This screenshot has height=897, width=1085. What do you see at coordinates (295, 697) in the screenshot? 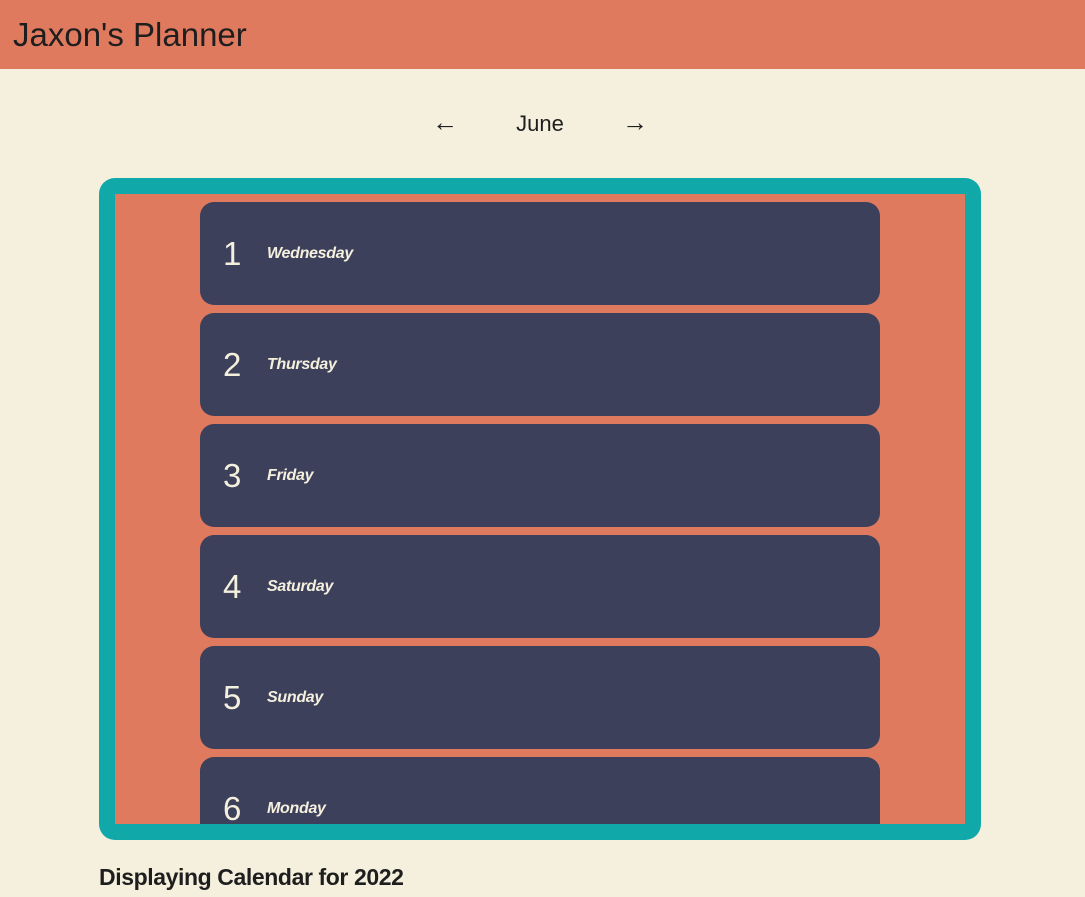
I see `day-name: Sunday` at bounding box center [295, 697].